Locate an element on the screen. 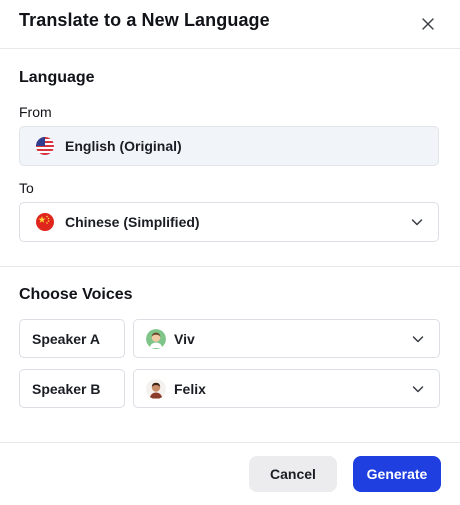  close-button is located at coordinates (428, 24).